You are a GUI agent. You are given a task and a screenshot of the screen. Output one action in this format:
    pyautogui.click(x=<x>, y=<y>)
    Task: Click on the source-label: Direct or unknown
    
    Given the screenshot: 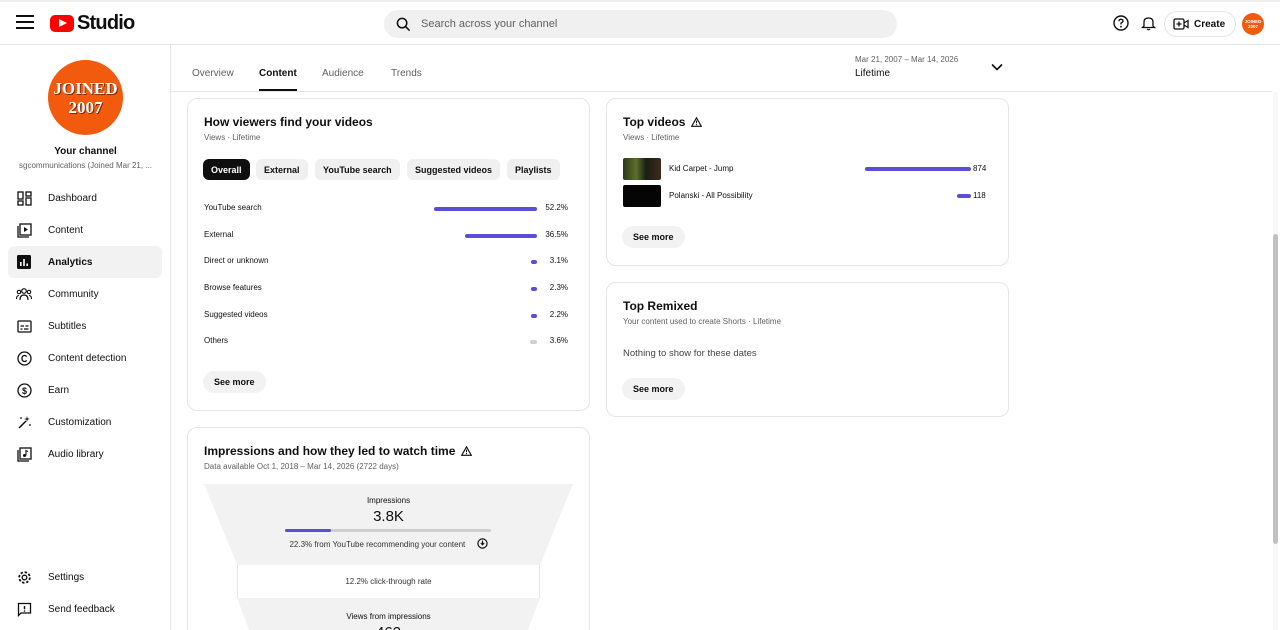 What is the action you would take?
    pyautogui.click(x=236, y=260)
    